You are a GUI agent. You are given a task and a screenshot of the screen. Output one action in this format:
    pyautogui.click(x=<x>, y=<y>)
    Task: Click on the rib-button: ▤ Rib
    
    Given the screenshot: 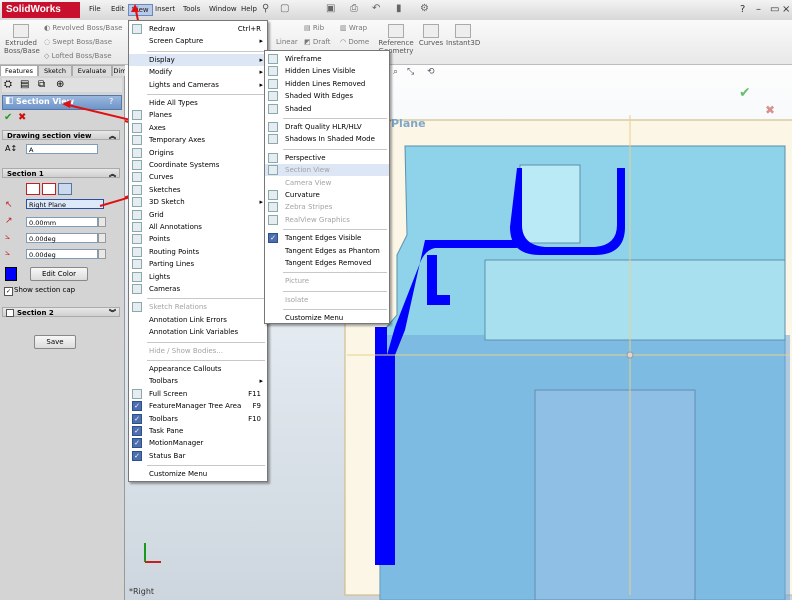 What is the action you would take?
    pyautogui.click(x=314, y=28)
    